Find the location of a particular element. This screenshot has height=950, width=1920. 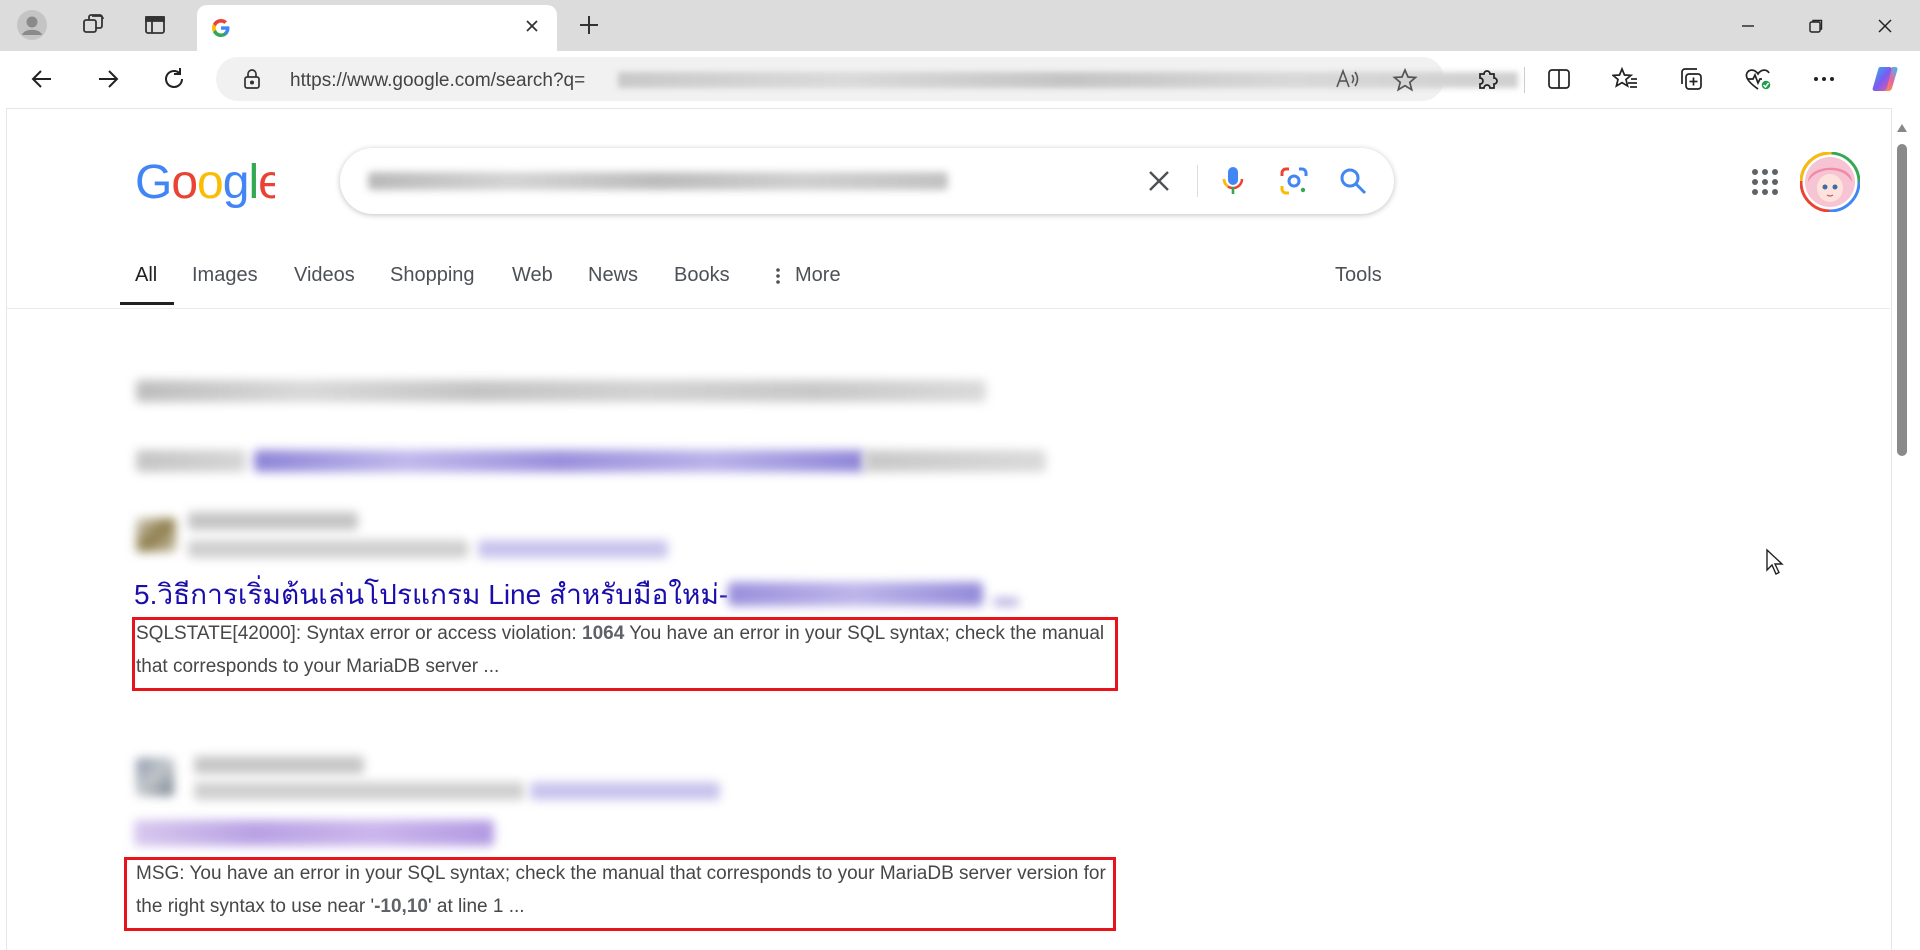

tab-all: All is located at coordinates (146, 275).